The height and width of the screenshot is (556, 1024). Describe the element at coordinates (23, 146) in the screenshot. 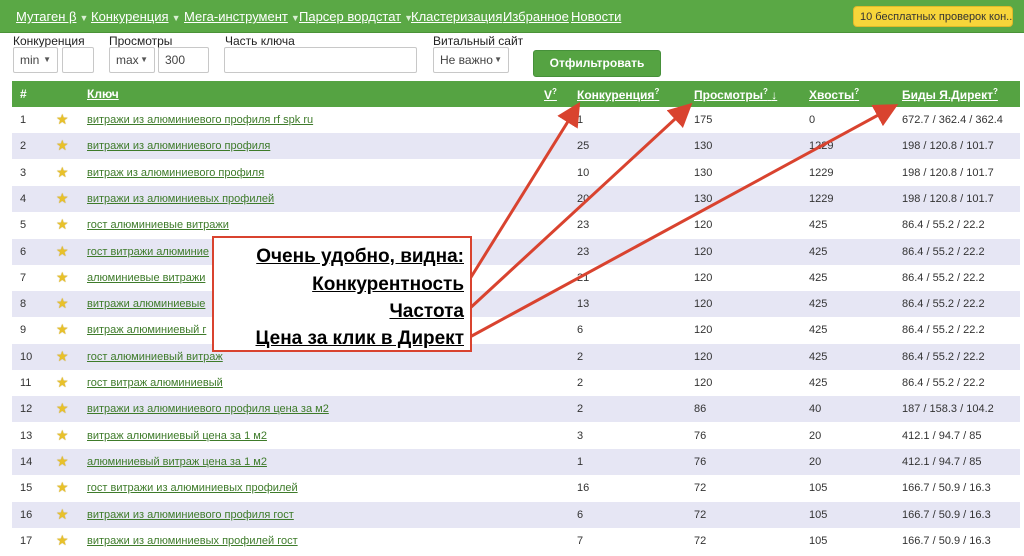

I see `row-number: 2` at that location.